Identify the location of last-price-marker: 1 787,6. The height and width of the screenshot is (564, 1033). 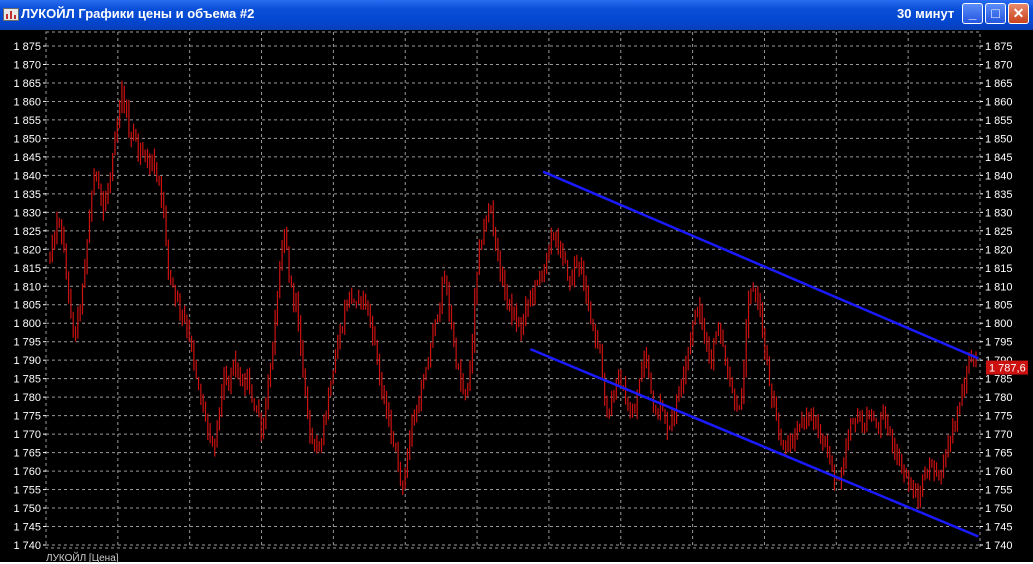
(1007, 367).